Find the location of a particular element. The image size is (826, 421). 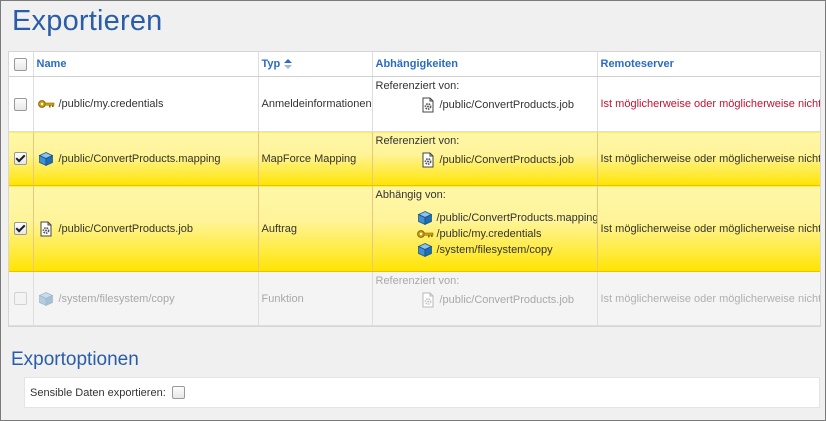

name-cell: /public/ConvertProducts.mapping is located at coordinates (146, 158).